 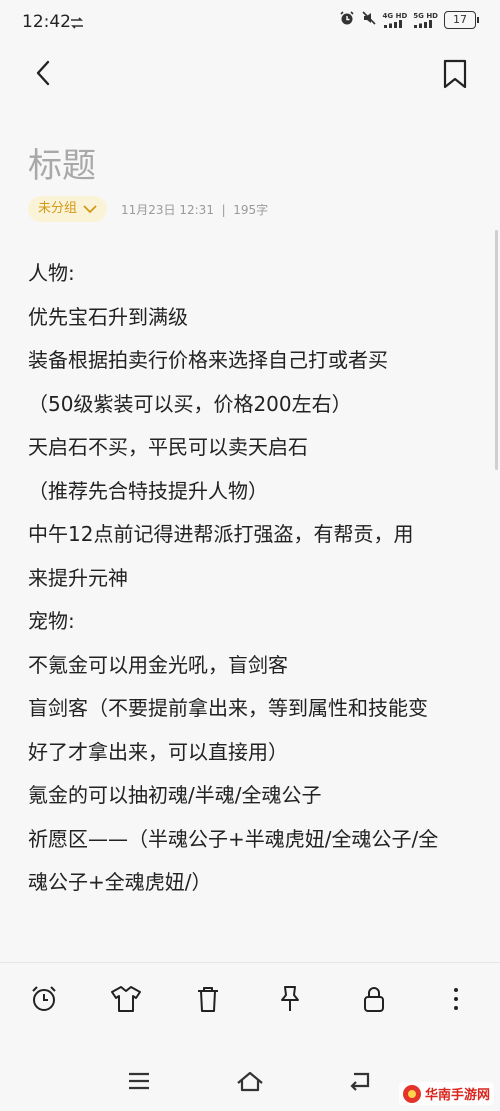 I want to click on mute-icon, so click(x=369, y=20).